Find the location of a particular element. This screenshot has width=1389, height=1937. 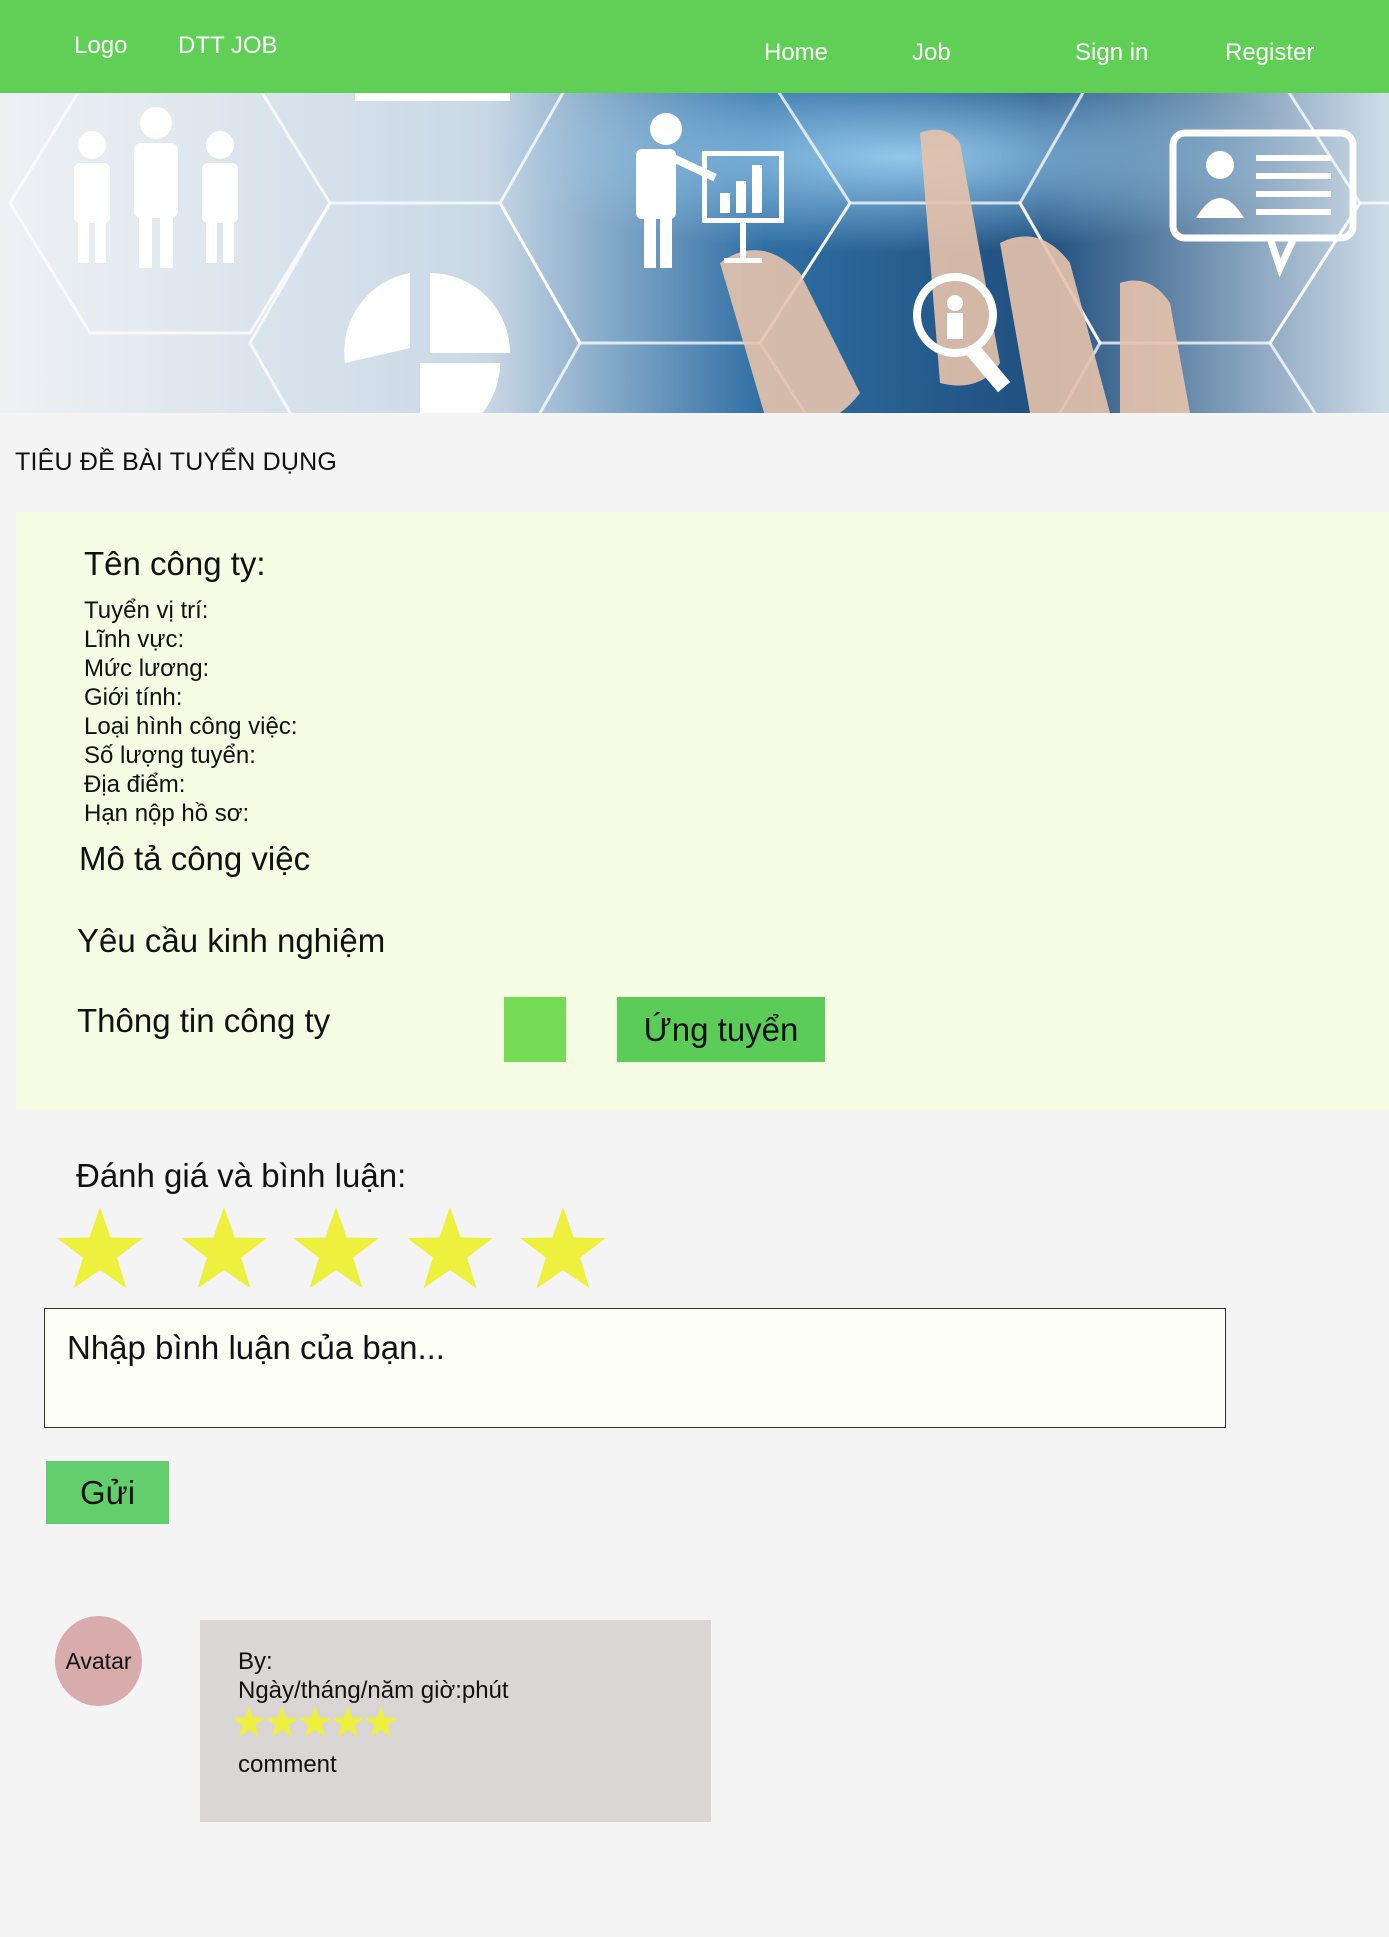

avatar-label: Avatar is located at coordinates (98, 1660).